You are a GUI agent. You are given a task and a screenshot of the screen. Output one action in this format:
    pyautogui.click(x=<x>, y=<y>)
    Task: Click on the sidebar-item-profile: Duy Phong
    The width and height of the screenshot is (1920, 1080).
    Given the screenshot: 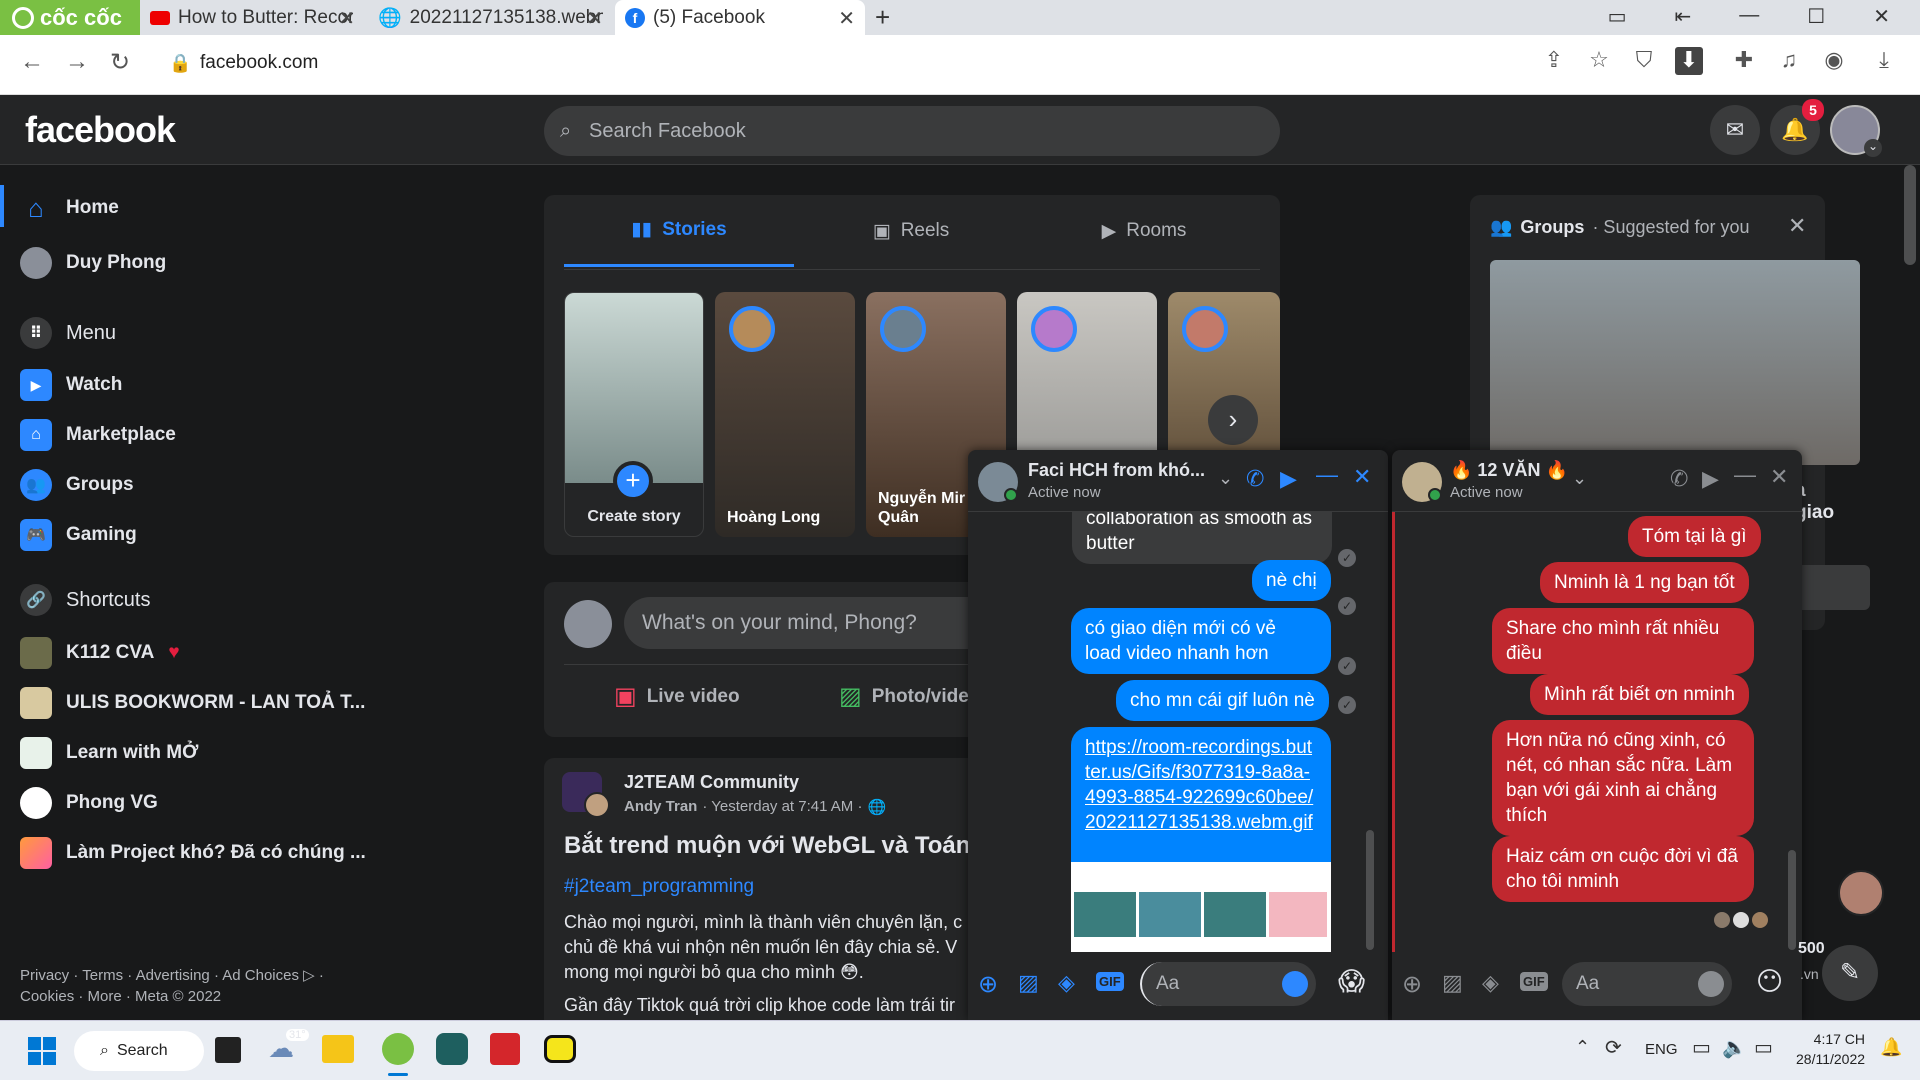 What is the action you would take?
    pyautogui.click(x=93, y=263)
    